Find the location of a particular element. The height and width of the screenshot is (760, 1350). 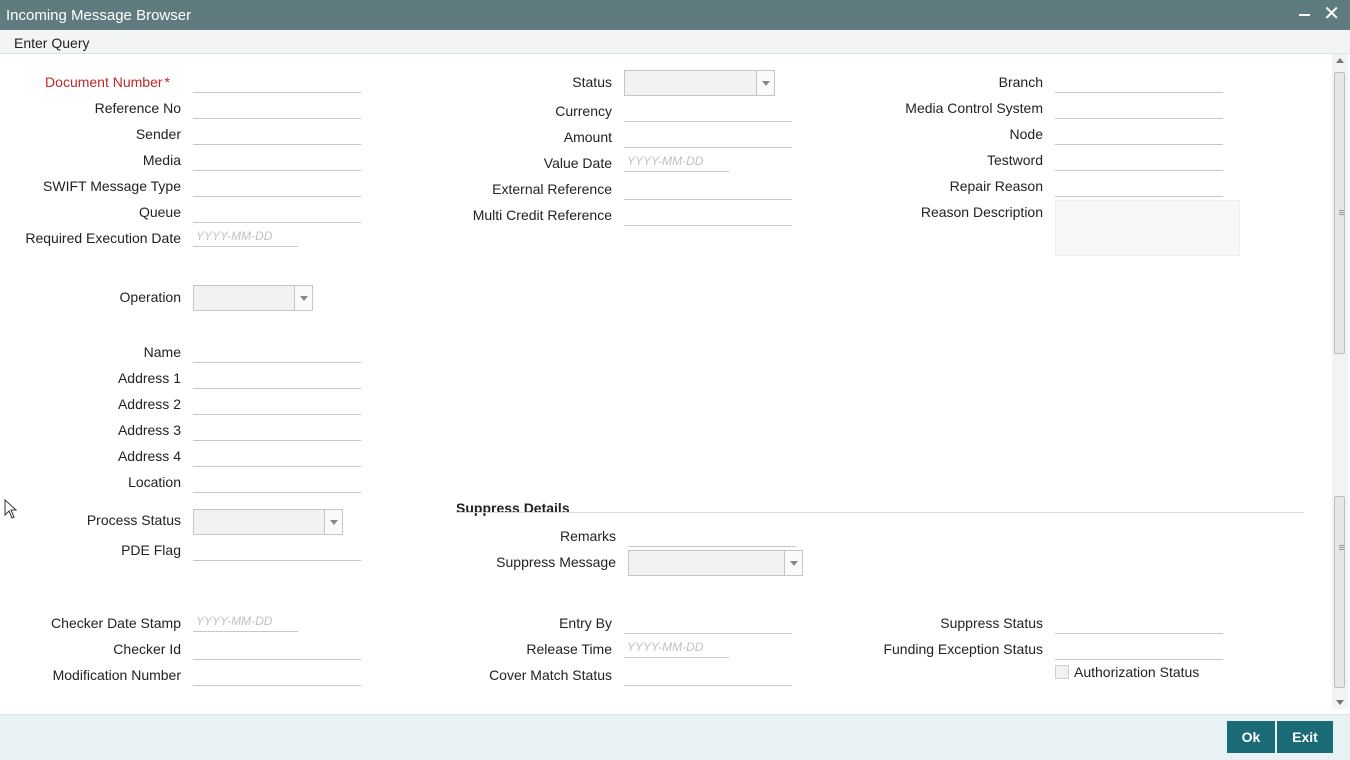

multi-credit-reference-input is located at coordinates (708, 216).